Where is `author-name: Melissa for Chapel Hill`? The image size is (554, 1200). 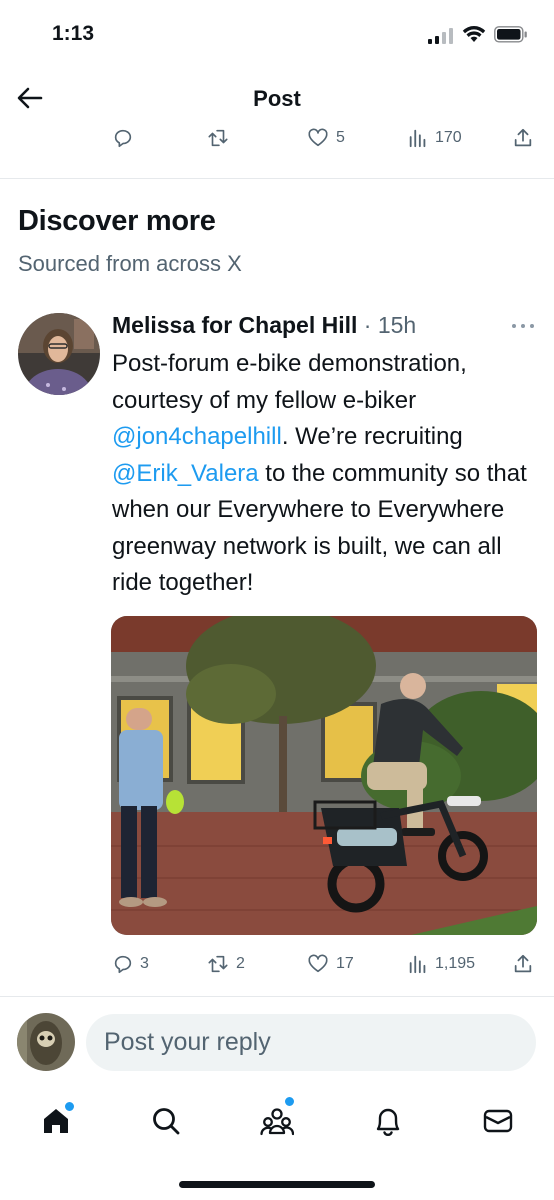 author-name: Melissa for Chapel Hill is located at coordinates (234, 325).